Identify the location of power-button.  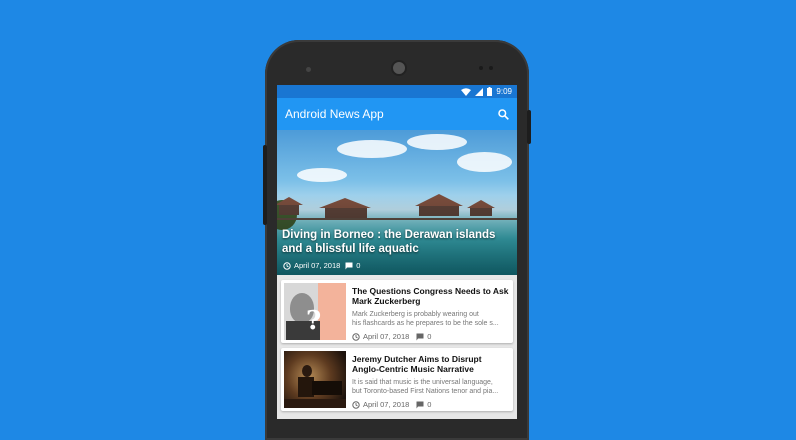
(529, 127).